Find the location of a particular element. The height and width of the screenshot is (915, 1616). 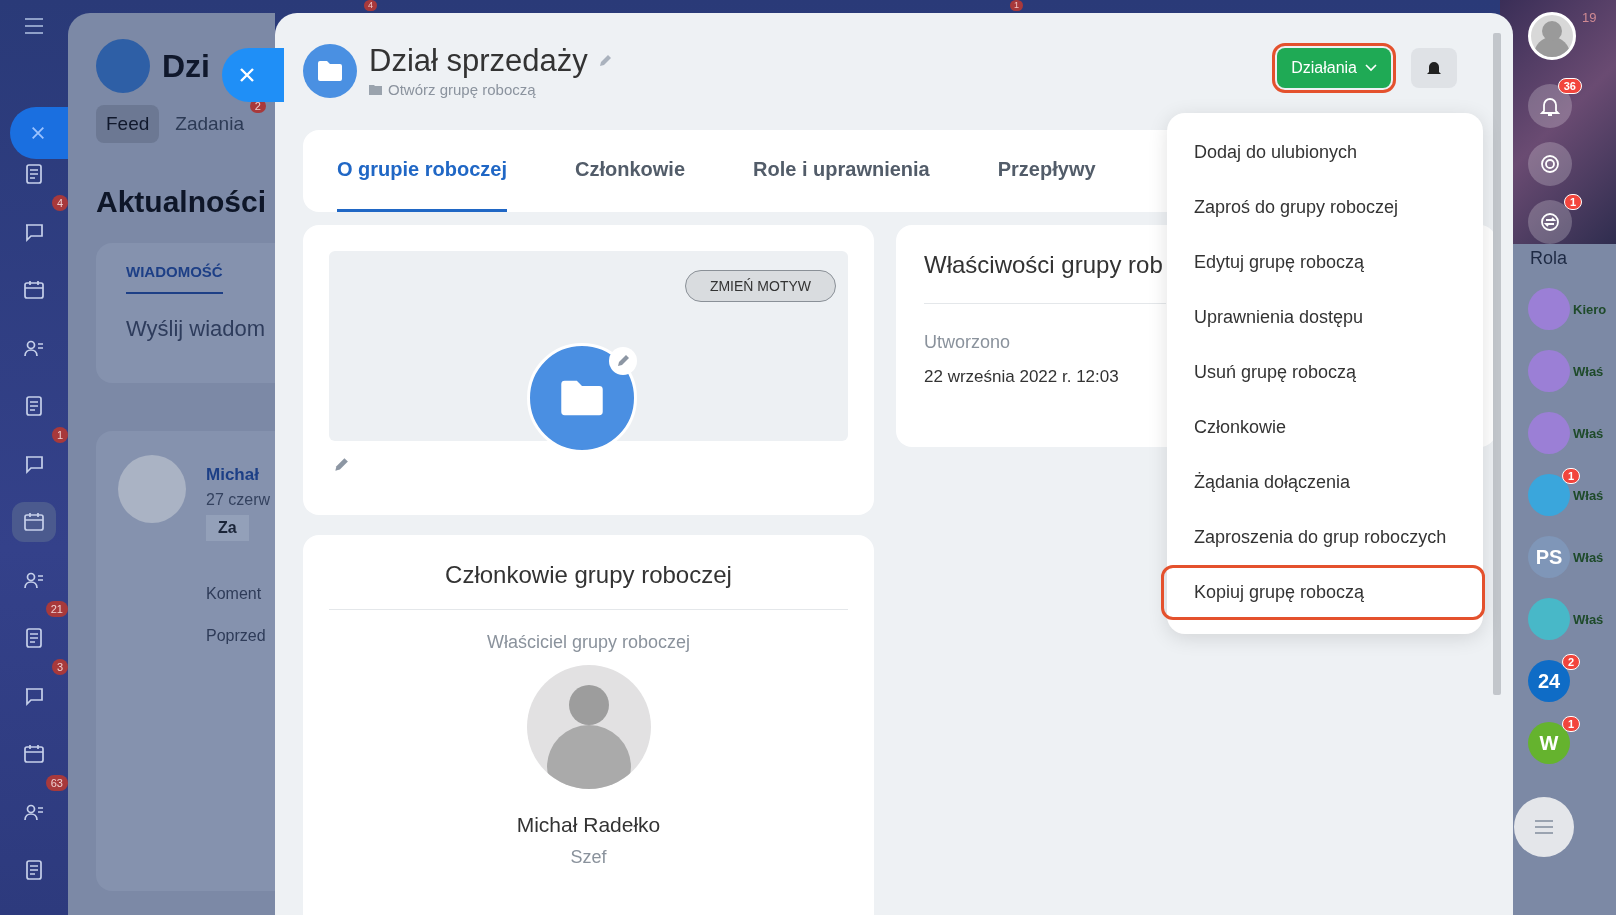

task-chip: Za is located at coordinates (227, 528).